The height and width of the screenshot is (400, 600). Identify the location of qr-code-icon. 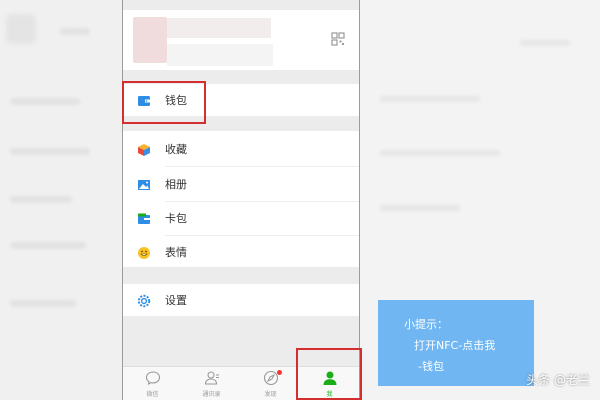
(338, 39).